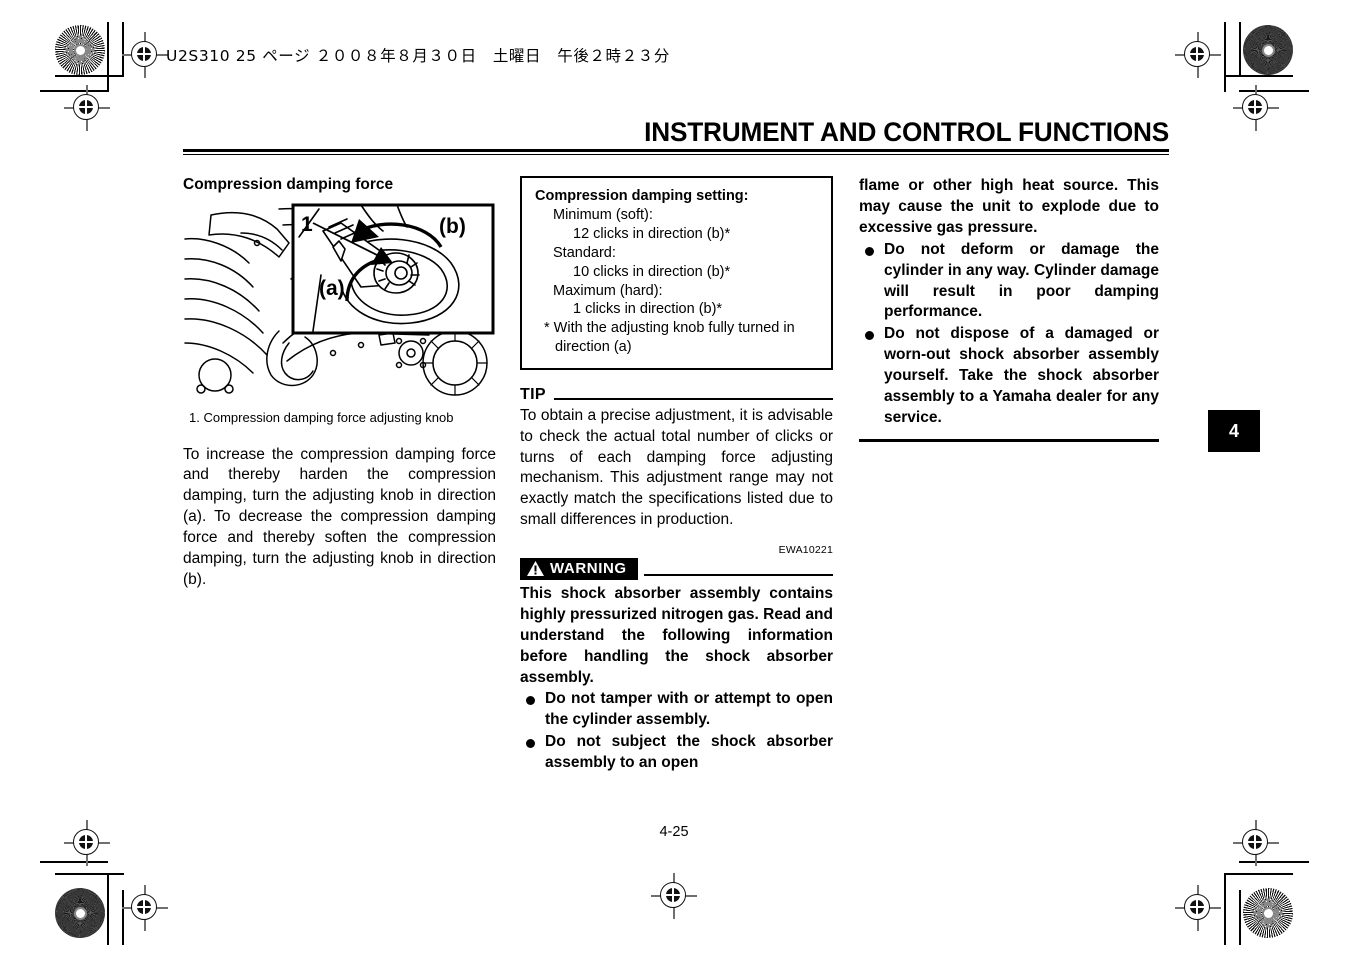 The height and width of the screenshot is (954, 1348). Describe the element at coordinates (1268, 50) in the screenshot. I see `rosette-mark-top-right` at that location.